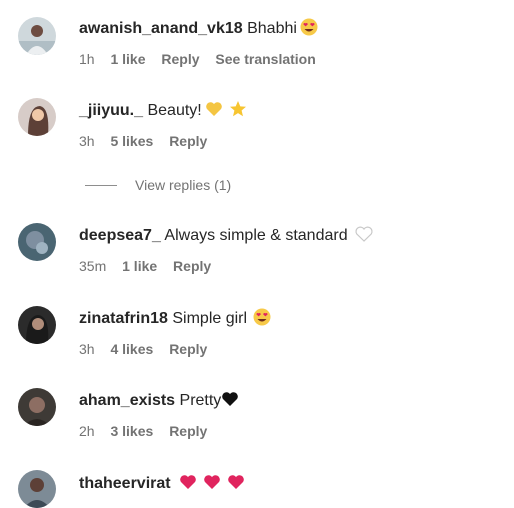 This screenshot has width=514, height=508. What do you see at coordinates (87, 59) in the screenshot?
I see `comment-time: 1h` at bounding box center [87, 59].